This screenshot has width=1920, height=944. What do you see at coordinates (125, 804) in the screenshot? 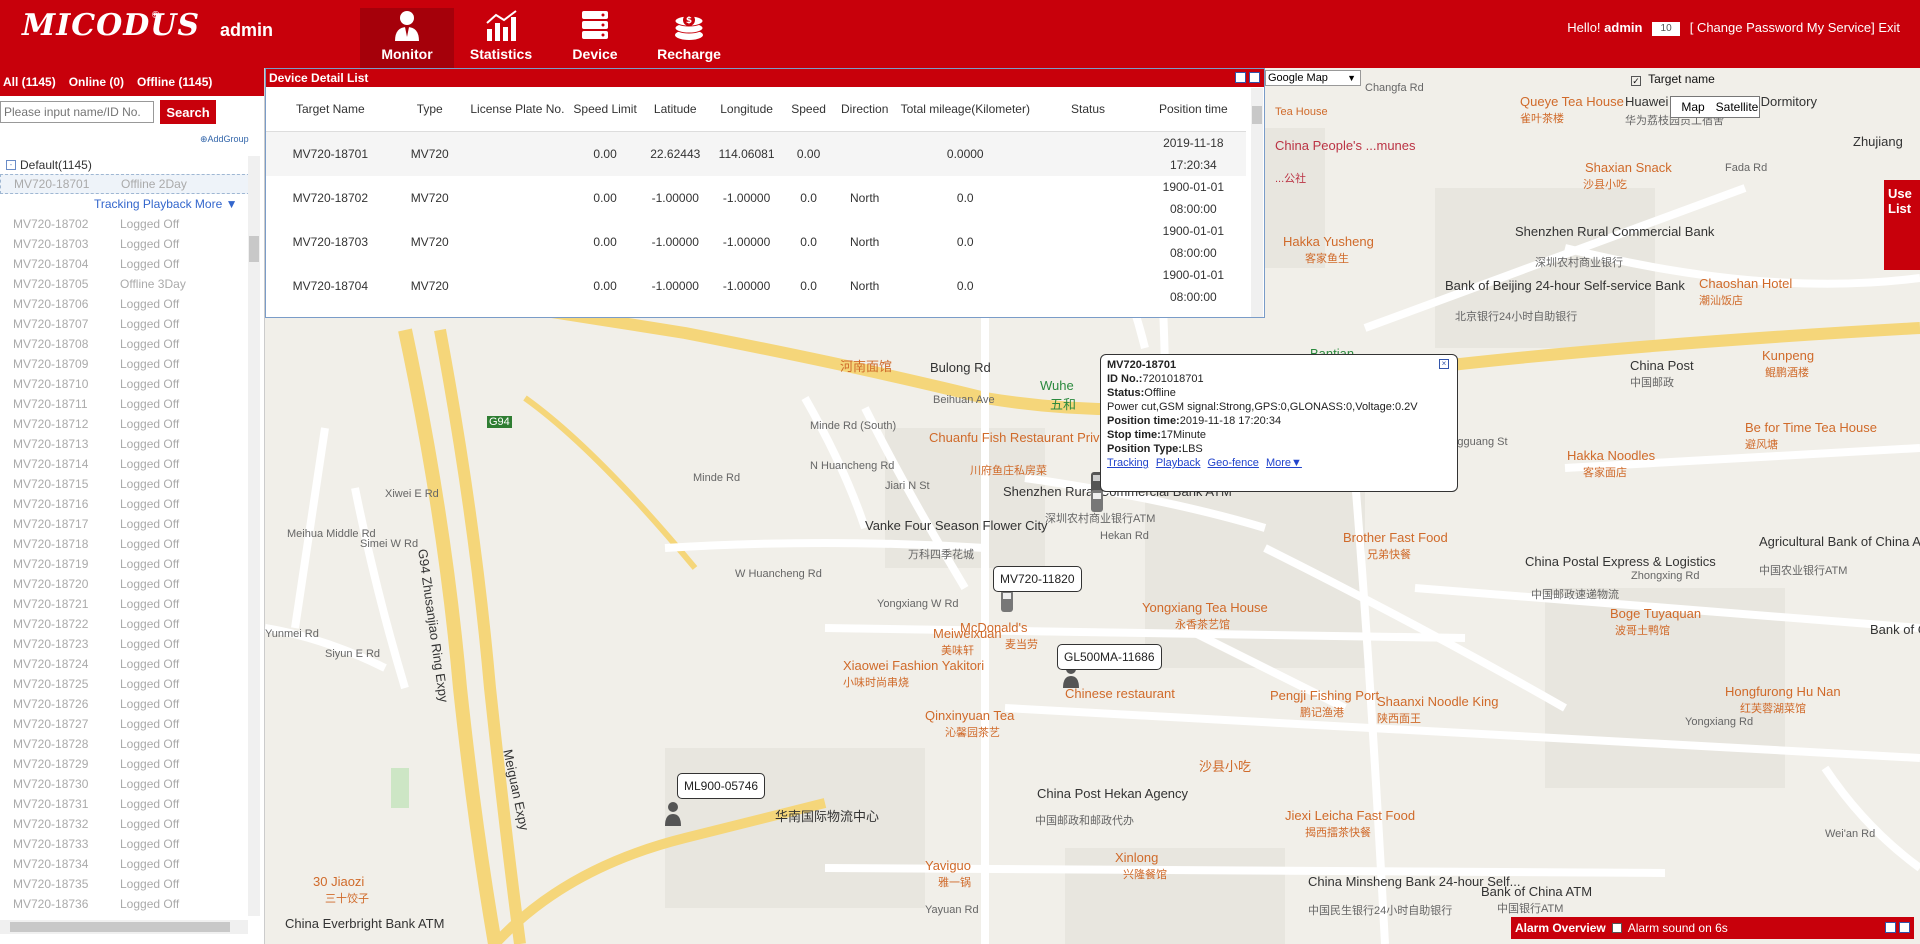
I see `list-item: MV720-18731 Logged Off` at bounding box center [125, 804].